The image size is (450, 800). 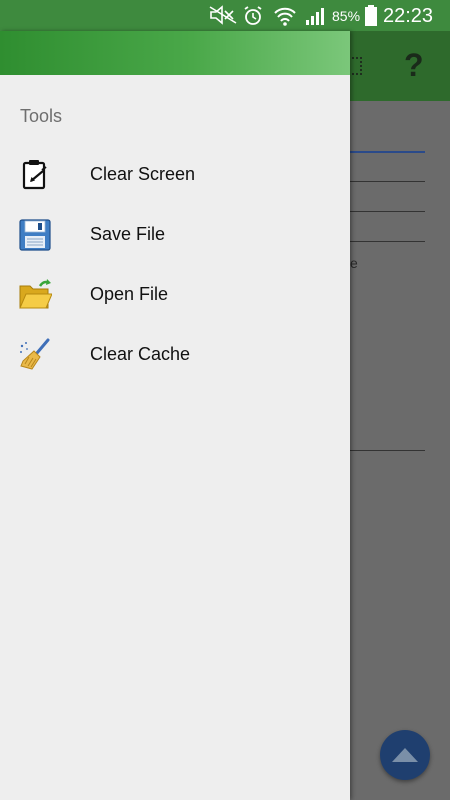 What do you see at coordinates (354, 263) in the screenshot?
I see `background-text-fragment: e` at bounding box center [354, 263].